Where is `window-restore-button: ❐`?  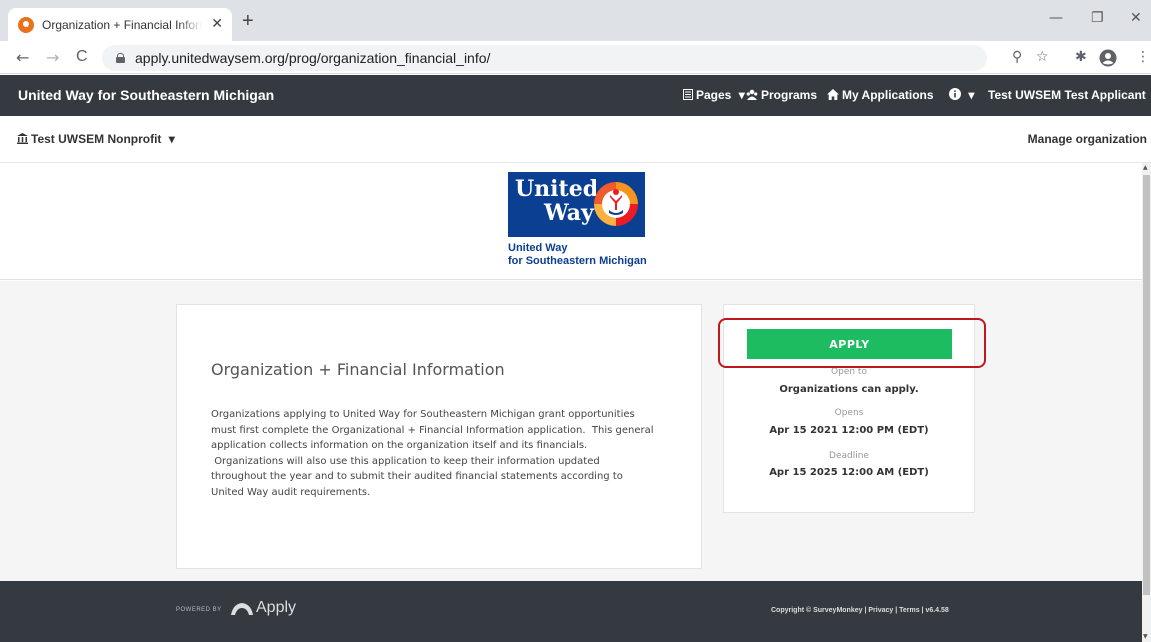
window-restore-button: ❐ is located at coordinates (1097, 18).